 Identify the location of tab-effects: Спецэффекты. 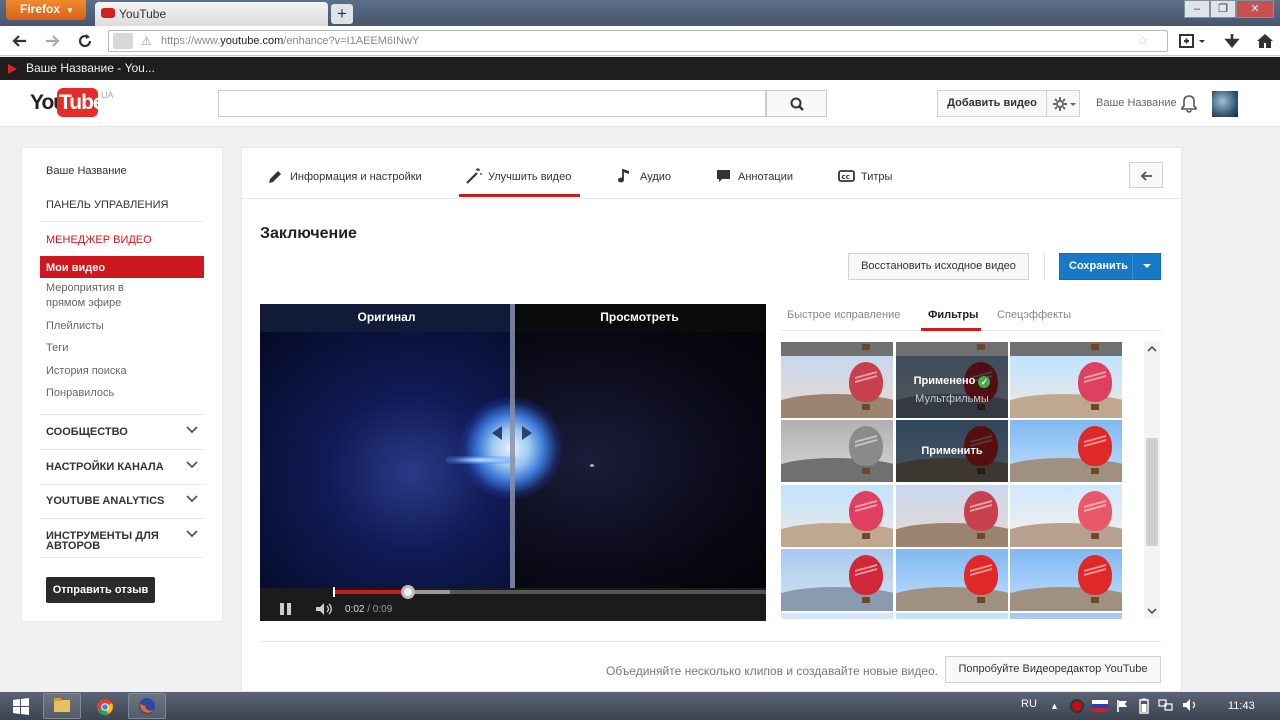
(1034, 315).